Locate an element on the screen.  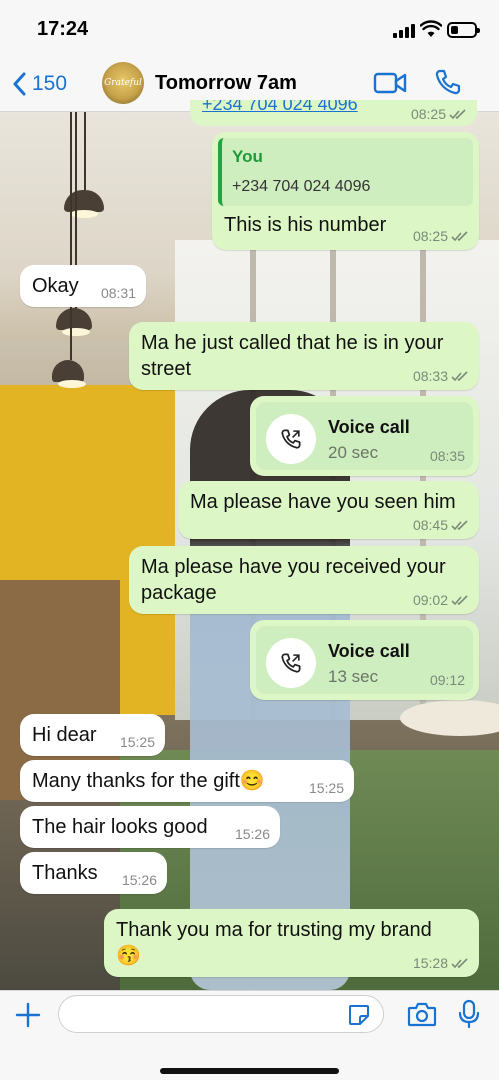
back-button: 150 is located at coordinates (39, 84).